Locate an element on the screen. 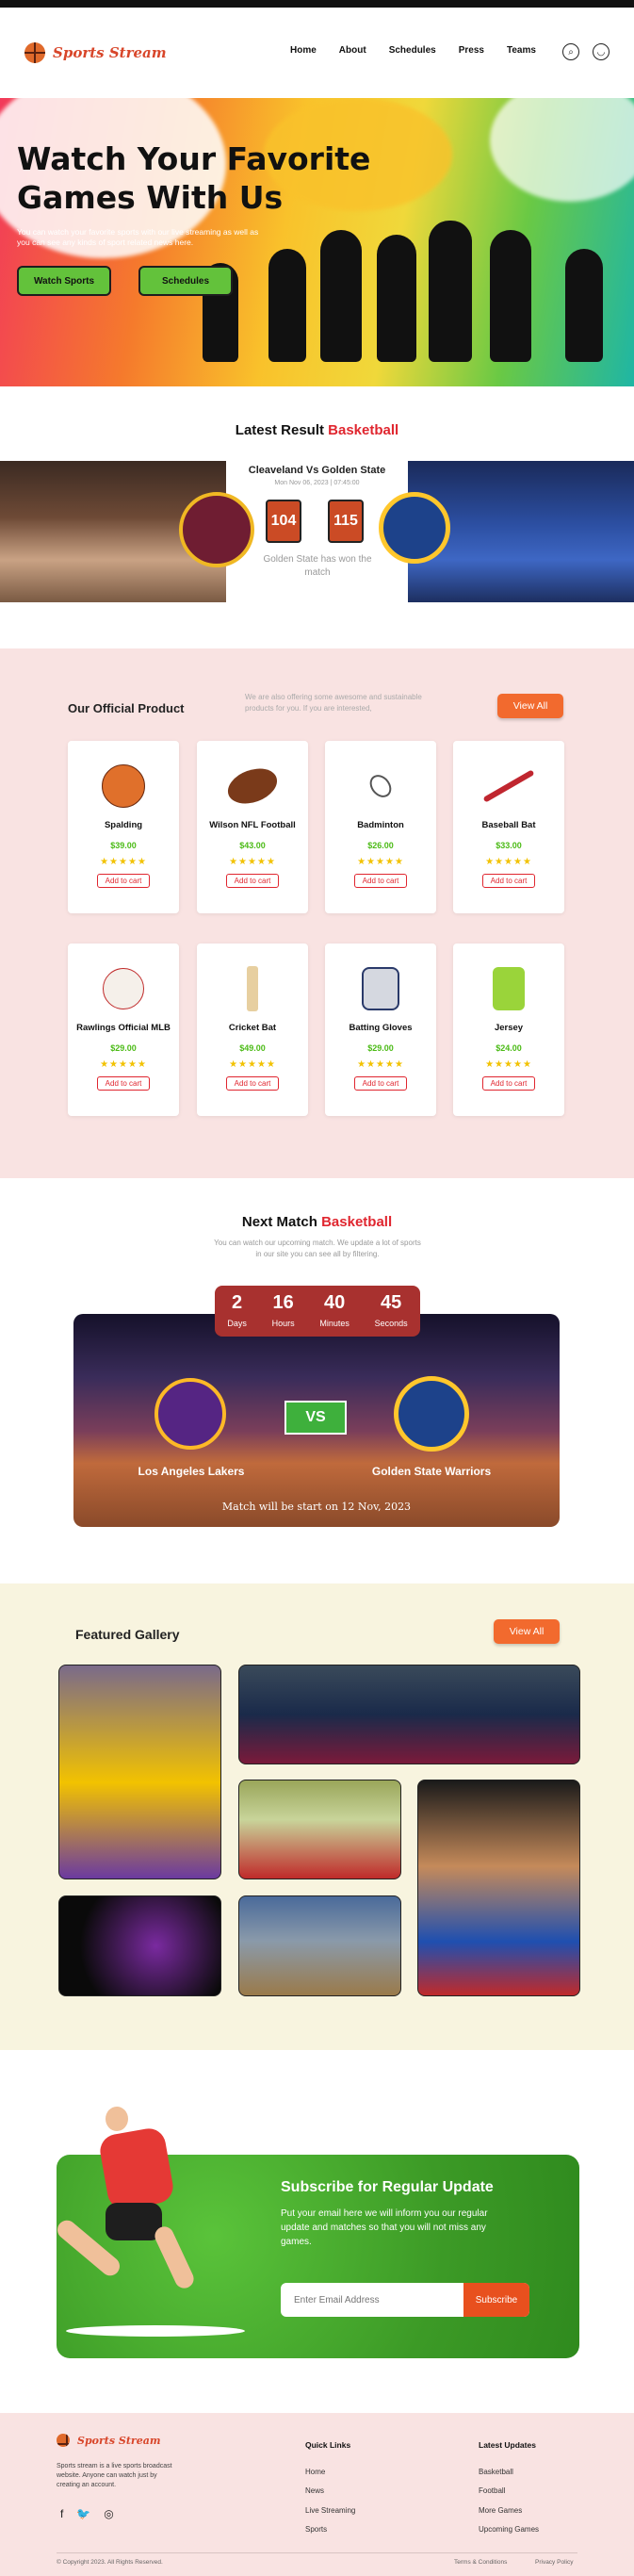 The image size is (634, 2576). schedules-button: Schedules is located at coordinates (185, 281).